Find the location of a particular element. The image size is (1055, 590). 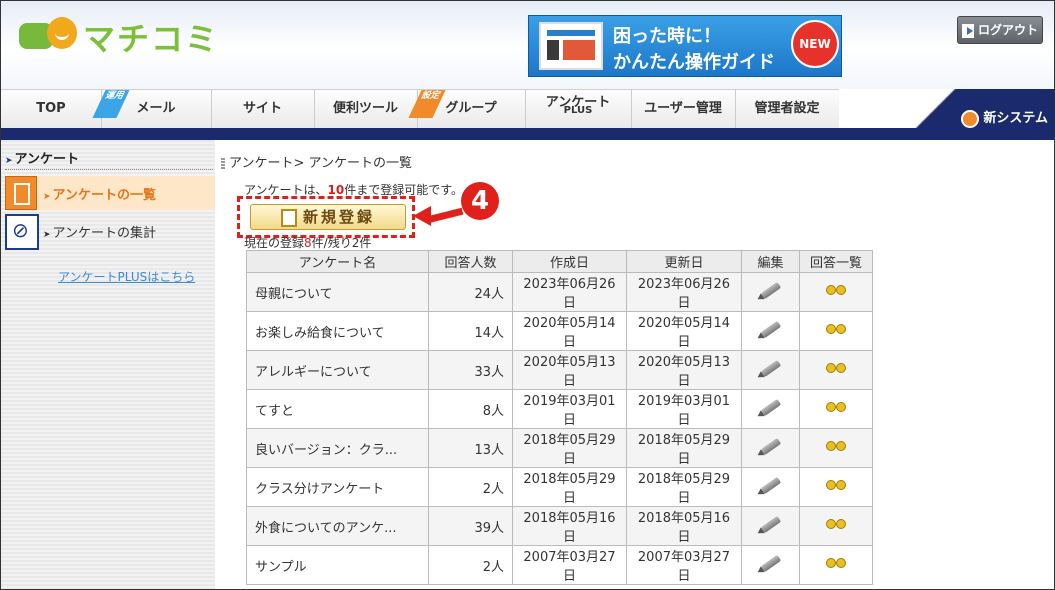

created-date: 2020年05月13日 is located at coordinates (569, 370).